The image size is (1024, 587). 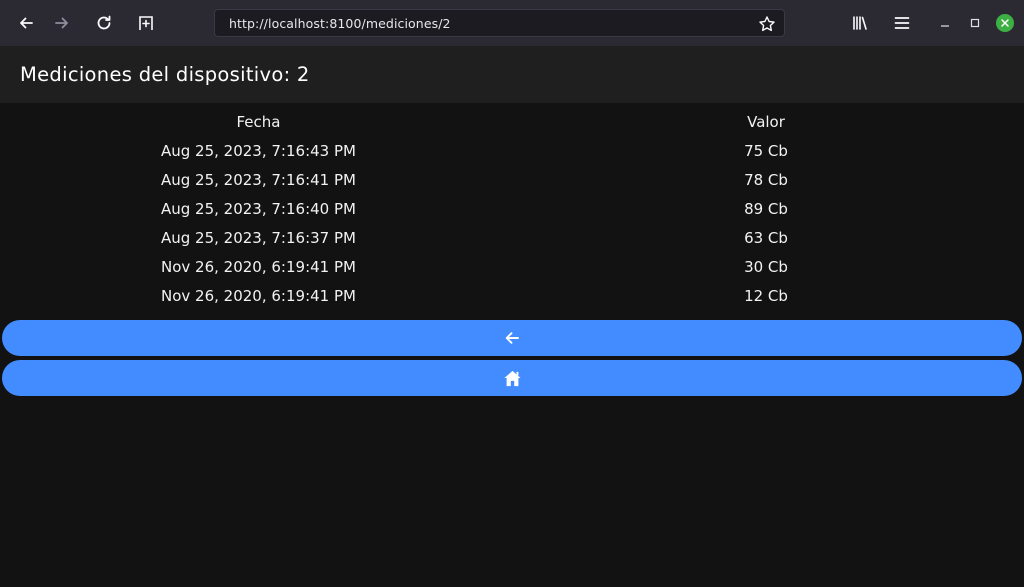 I want to click on table-row: Aug 25, 2023, 7:16:40 PM 89 Cb, so click(x=512, y=209).